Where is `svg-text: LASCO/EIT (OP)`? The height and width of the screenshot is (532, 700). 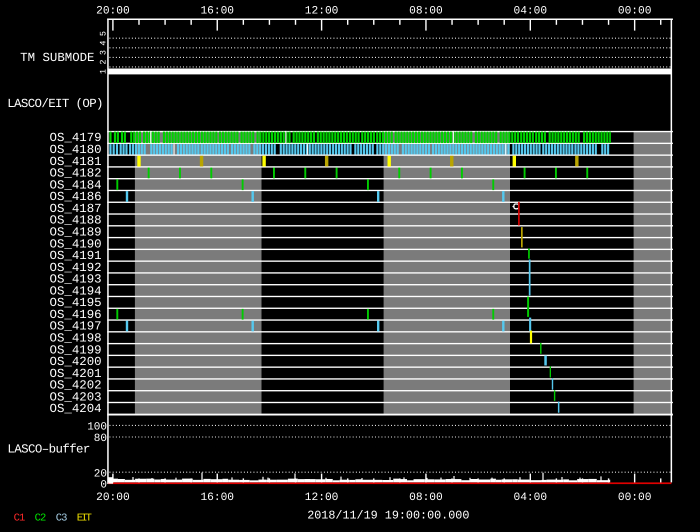
svg-text: LASCO/EIT (OP) is located at coordinates (55, 104).